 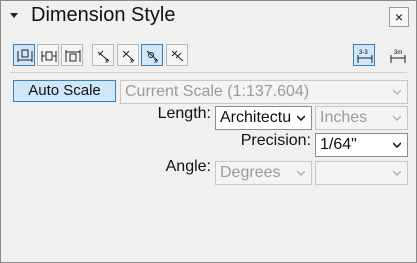 I want to click on dim-slash-2-button: x, so click(x=128, y=55).